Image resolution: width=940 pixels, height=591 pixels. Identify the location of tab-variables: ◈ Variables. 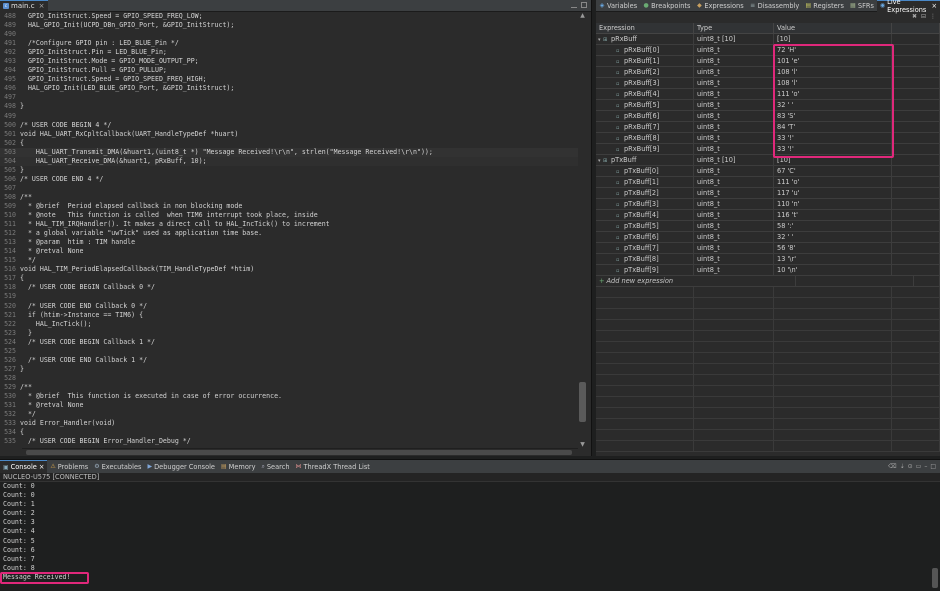
(618, 6).